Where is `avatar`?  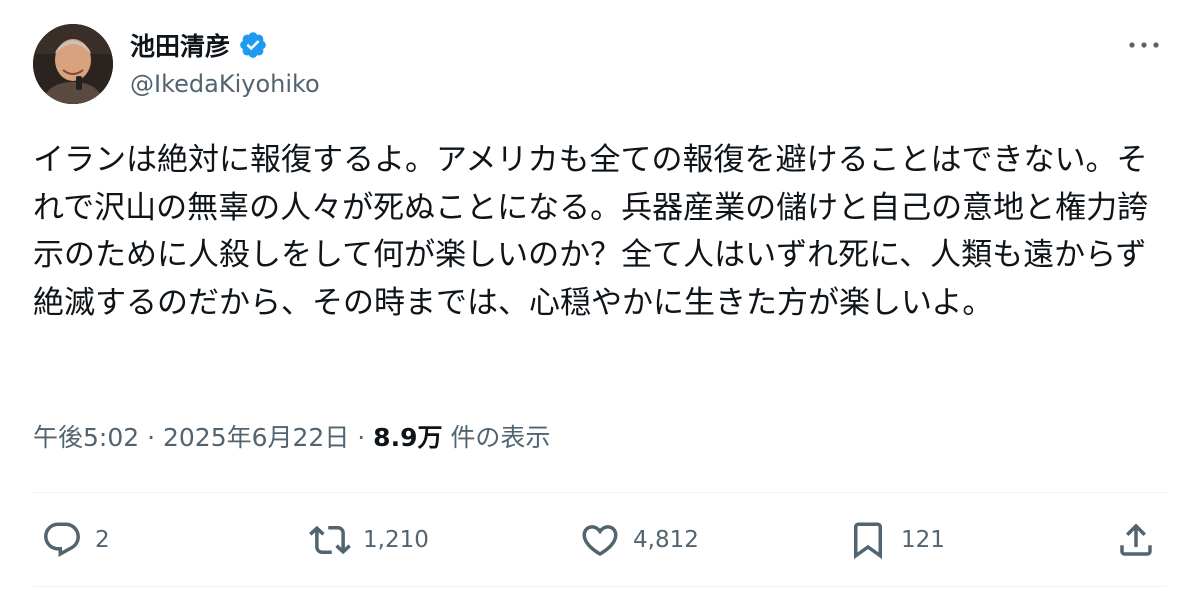 avatar is located at coordinates (73, 64).